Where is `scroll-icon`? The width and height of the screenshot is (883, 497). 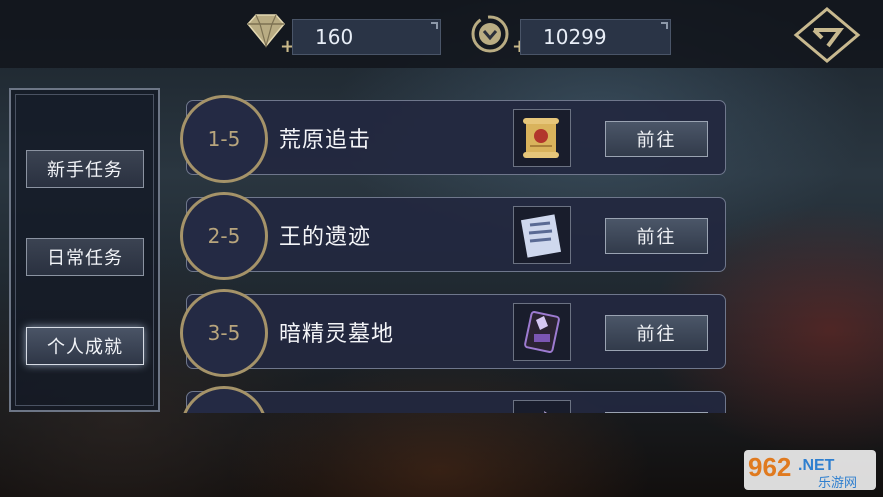
scroll-icon is located at coordinates (541, 138).